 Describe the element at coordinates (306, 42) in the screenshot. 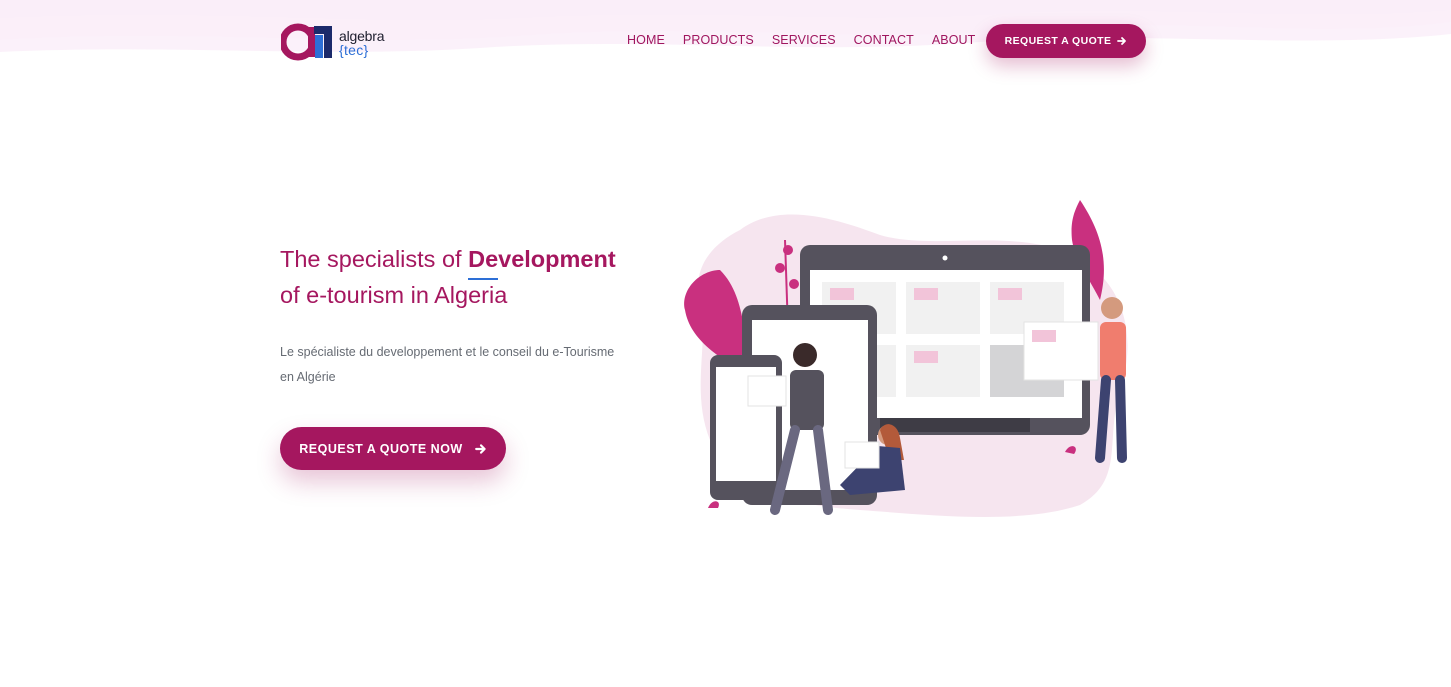

I see `algebra-tec-logo-mark-icon` at that location.